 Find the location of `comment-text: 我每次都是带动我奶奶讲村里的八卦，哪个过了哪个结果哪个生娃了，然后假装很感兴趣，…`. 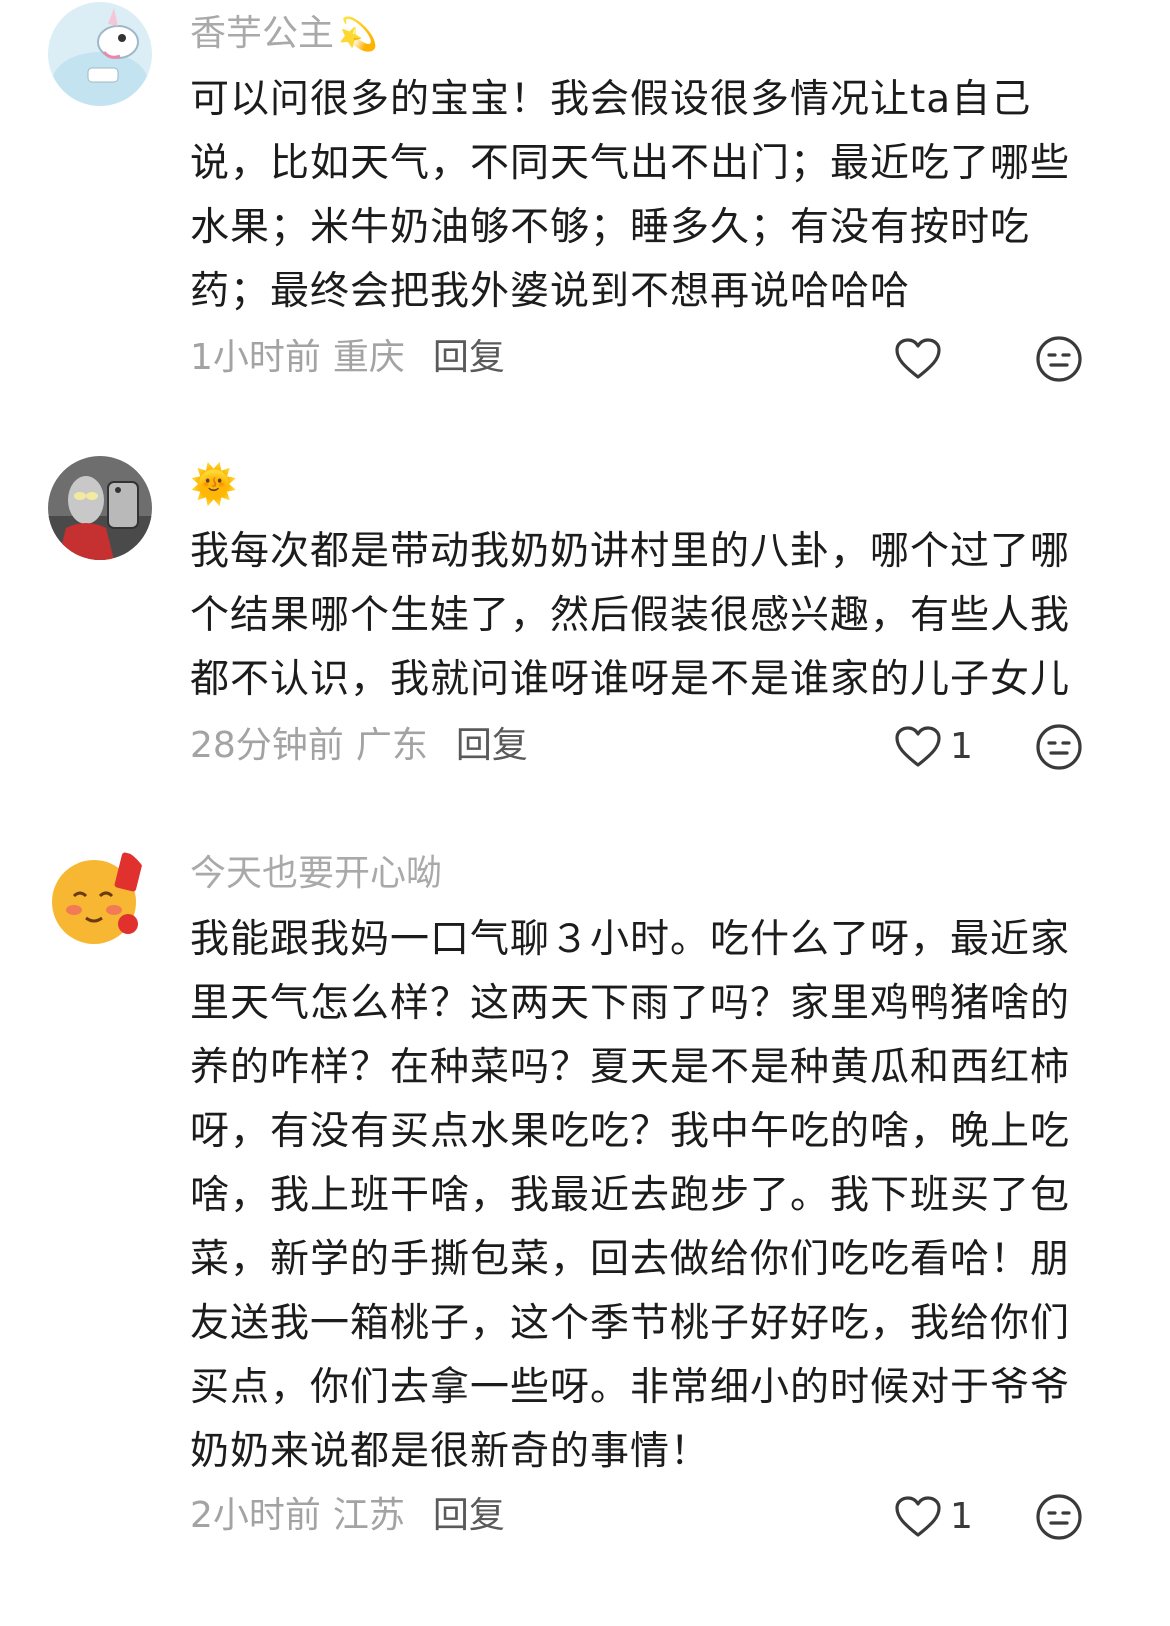

comment-text: 我每次都是带动我奶奶讲村里的八卦，哪个过了哪个结果哪个生娃了，然后假装很感兴趣，… is located at coordinates (630, 615).